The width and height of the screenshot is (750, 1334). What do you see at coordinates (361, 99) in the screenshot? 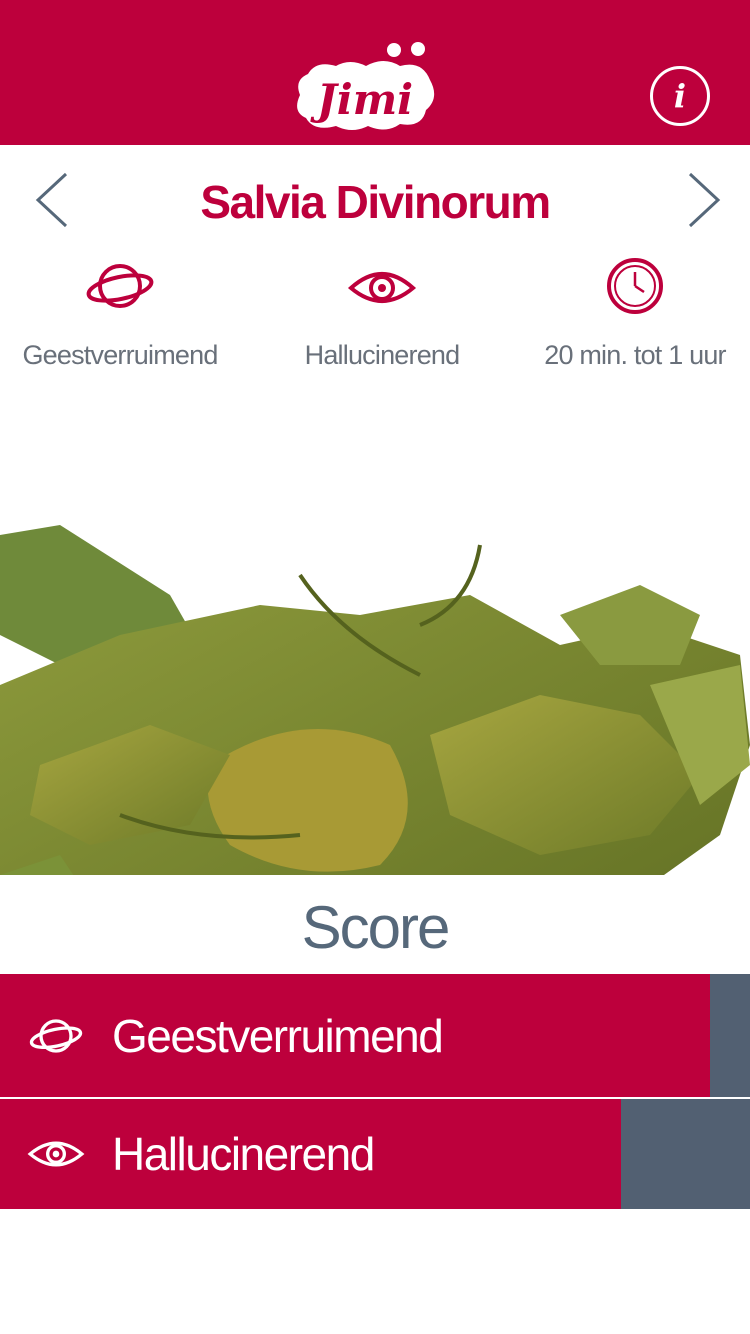
I see `svg-text: Jimi` at bounding box center [361, 99].